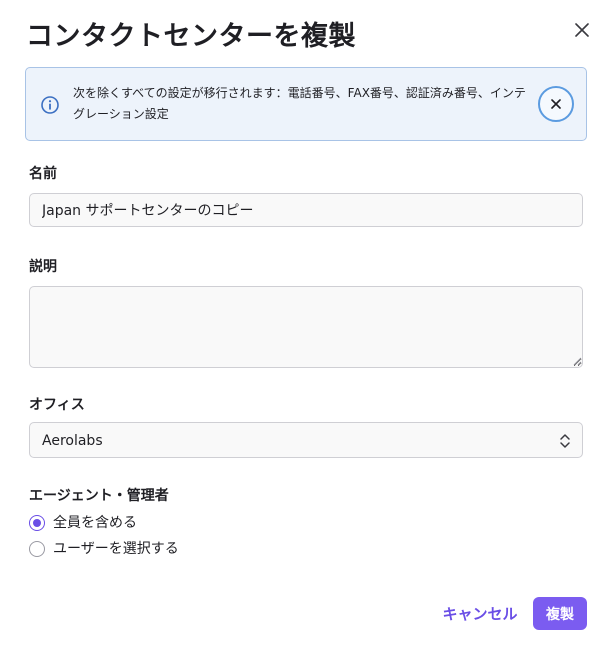 This screenshot has width=614, height=656. What do you see at coordinates (50, 105) in the screenshot?
I see `info-icon` at bounding box center [50, 105].